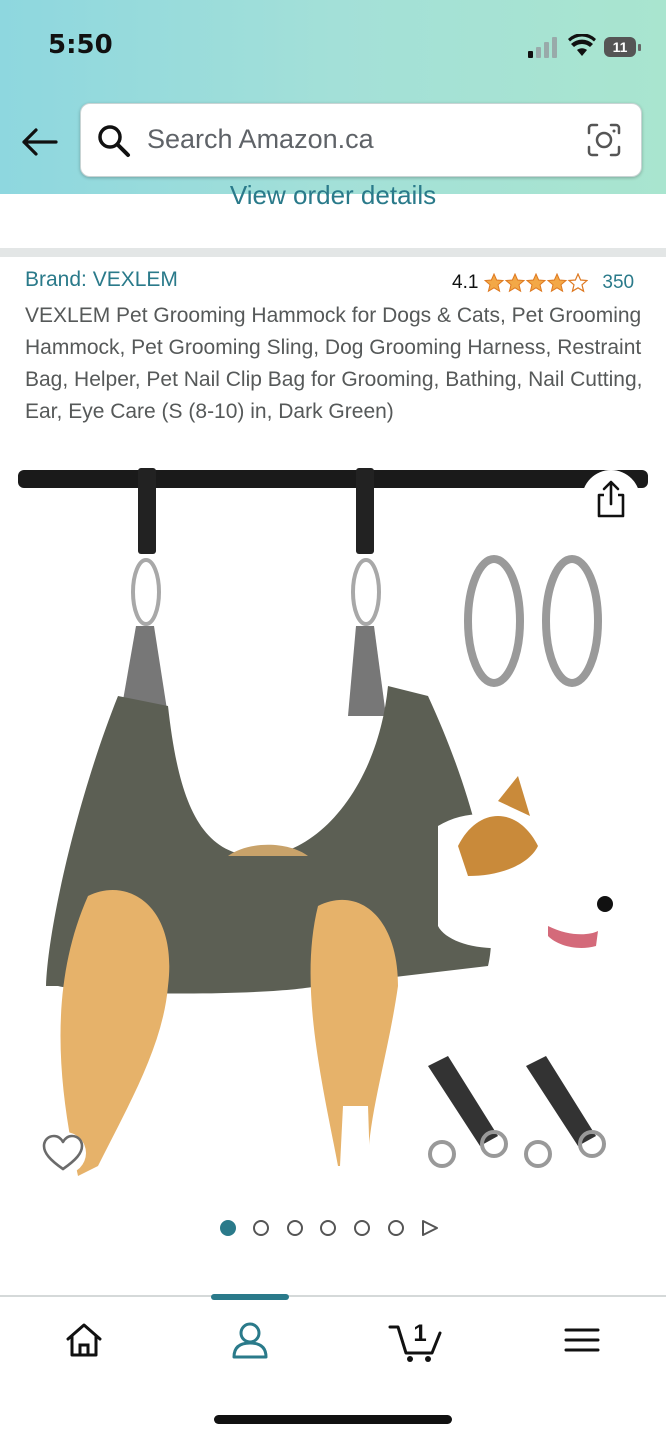 This screenshot has height=1440, width=666. I want to click on camera-scan-icon, so click(604, 140).